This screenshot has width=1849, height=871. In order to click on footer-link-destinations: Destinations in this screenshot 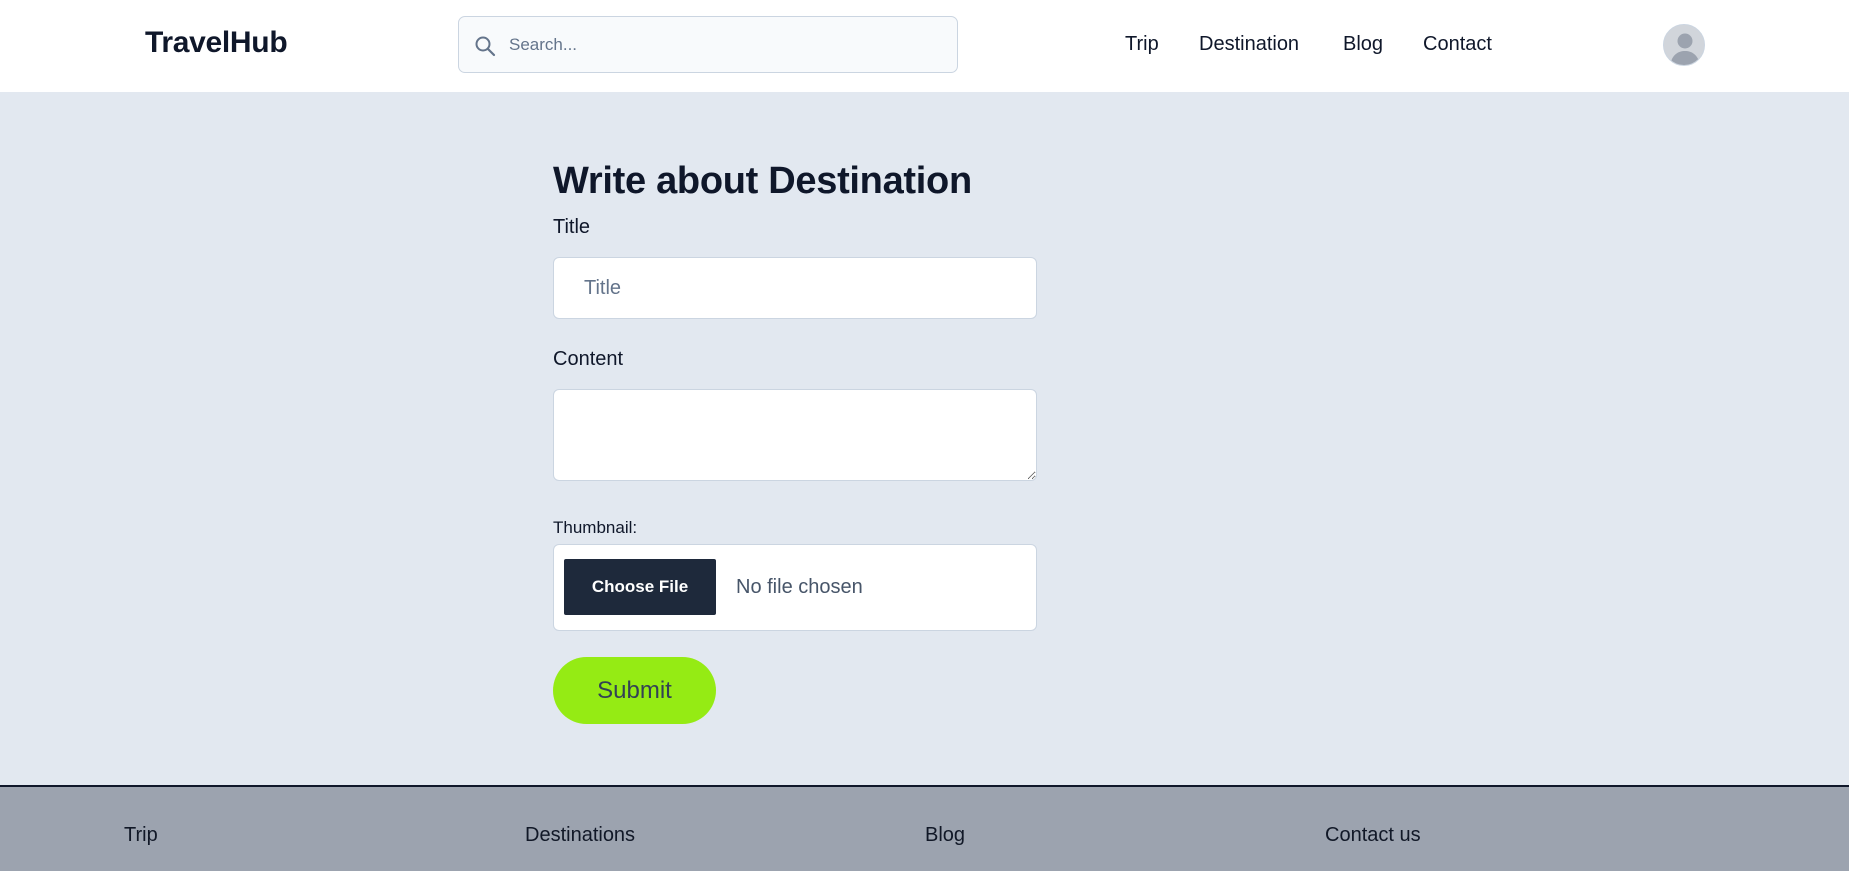, I will do `click(580, 835)`.